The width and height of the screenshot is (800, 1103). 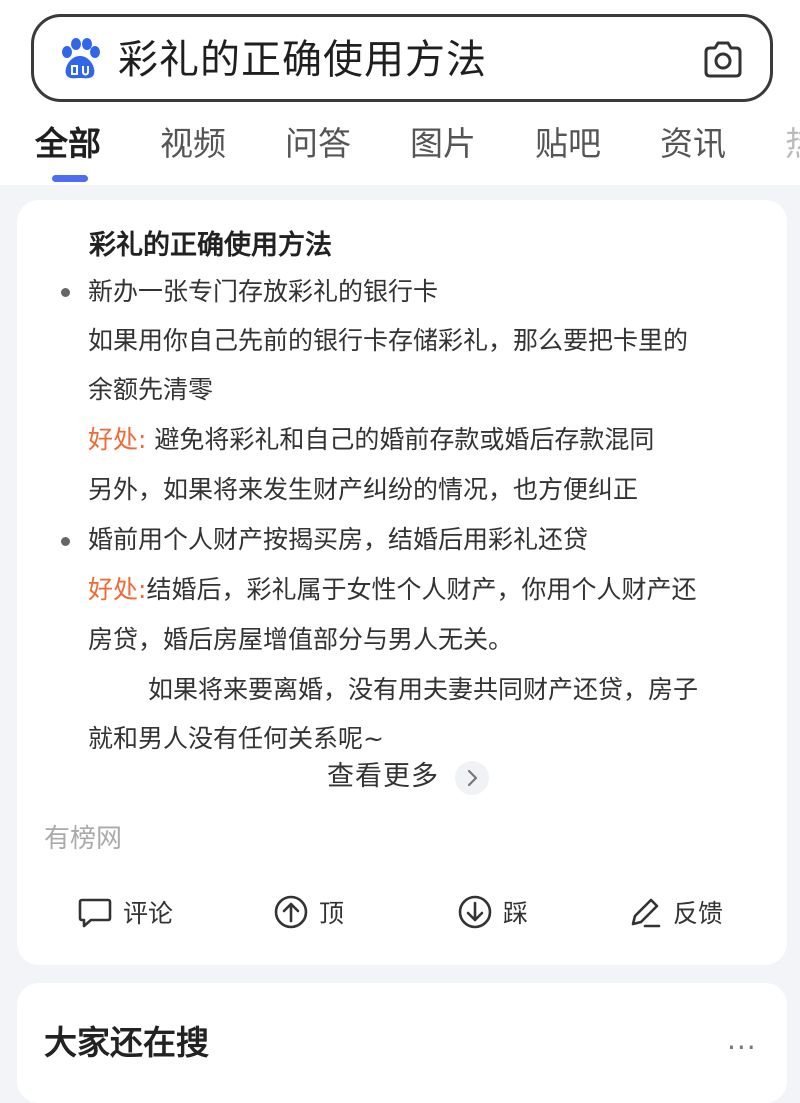 I want to click on active-tab-indicator, so click(x=70, y=178).